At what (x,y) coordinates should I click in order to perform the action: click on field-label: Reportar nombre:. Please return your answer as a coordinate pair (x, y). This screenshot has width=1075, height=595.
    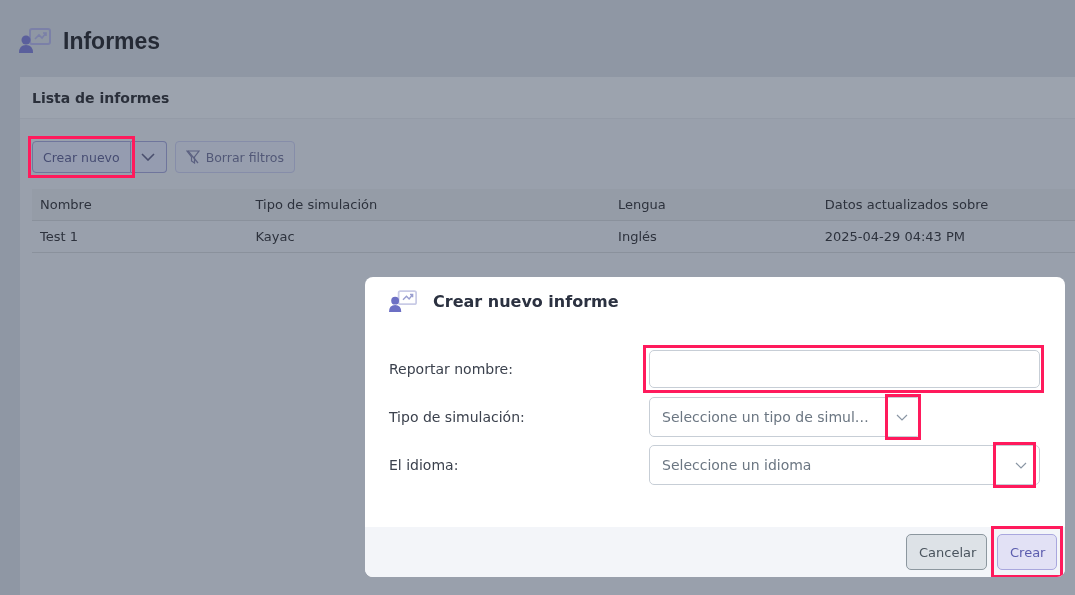
    Looking at the image, I should click on (451, 369).